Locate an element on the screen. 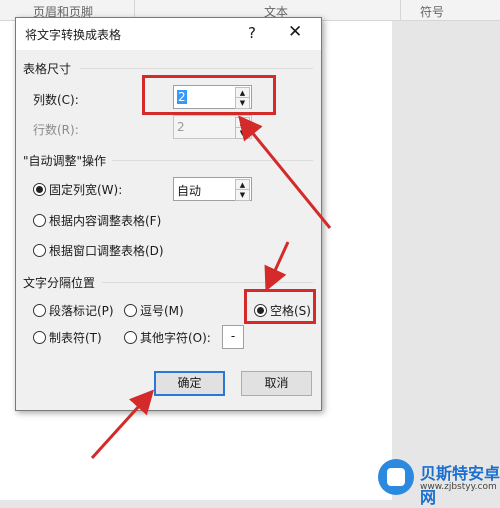 The height and width of the screenshot is (508, 500). watermark: 贝斯特安卓网 www.zjbstyy.com is located at coordinates (439, 482).